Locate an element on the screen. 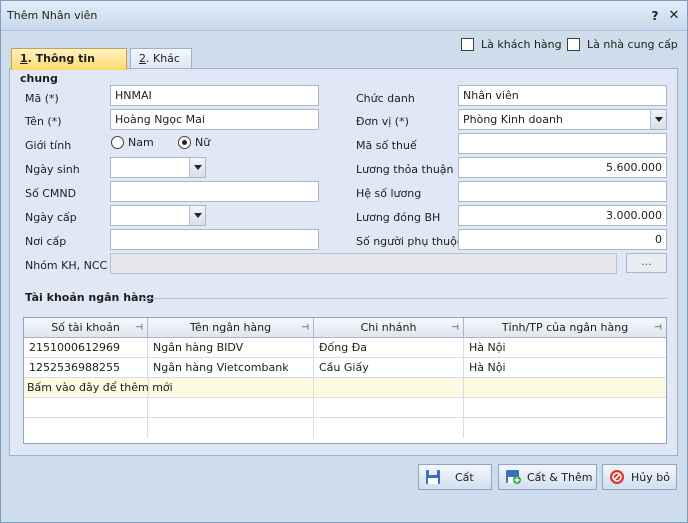 This screenshot has height=523, width=688. col-branch: Chi nhánh ⊣ is located at coordinates (389, 328).